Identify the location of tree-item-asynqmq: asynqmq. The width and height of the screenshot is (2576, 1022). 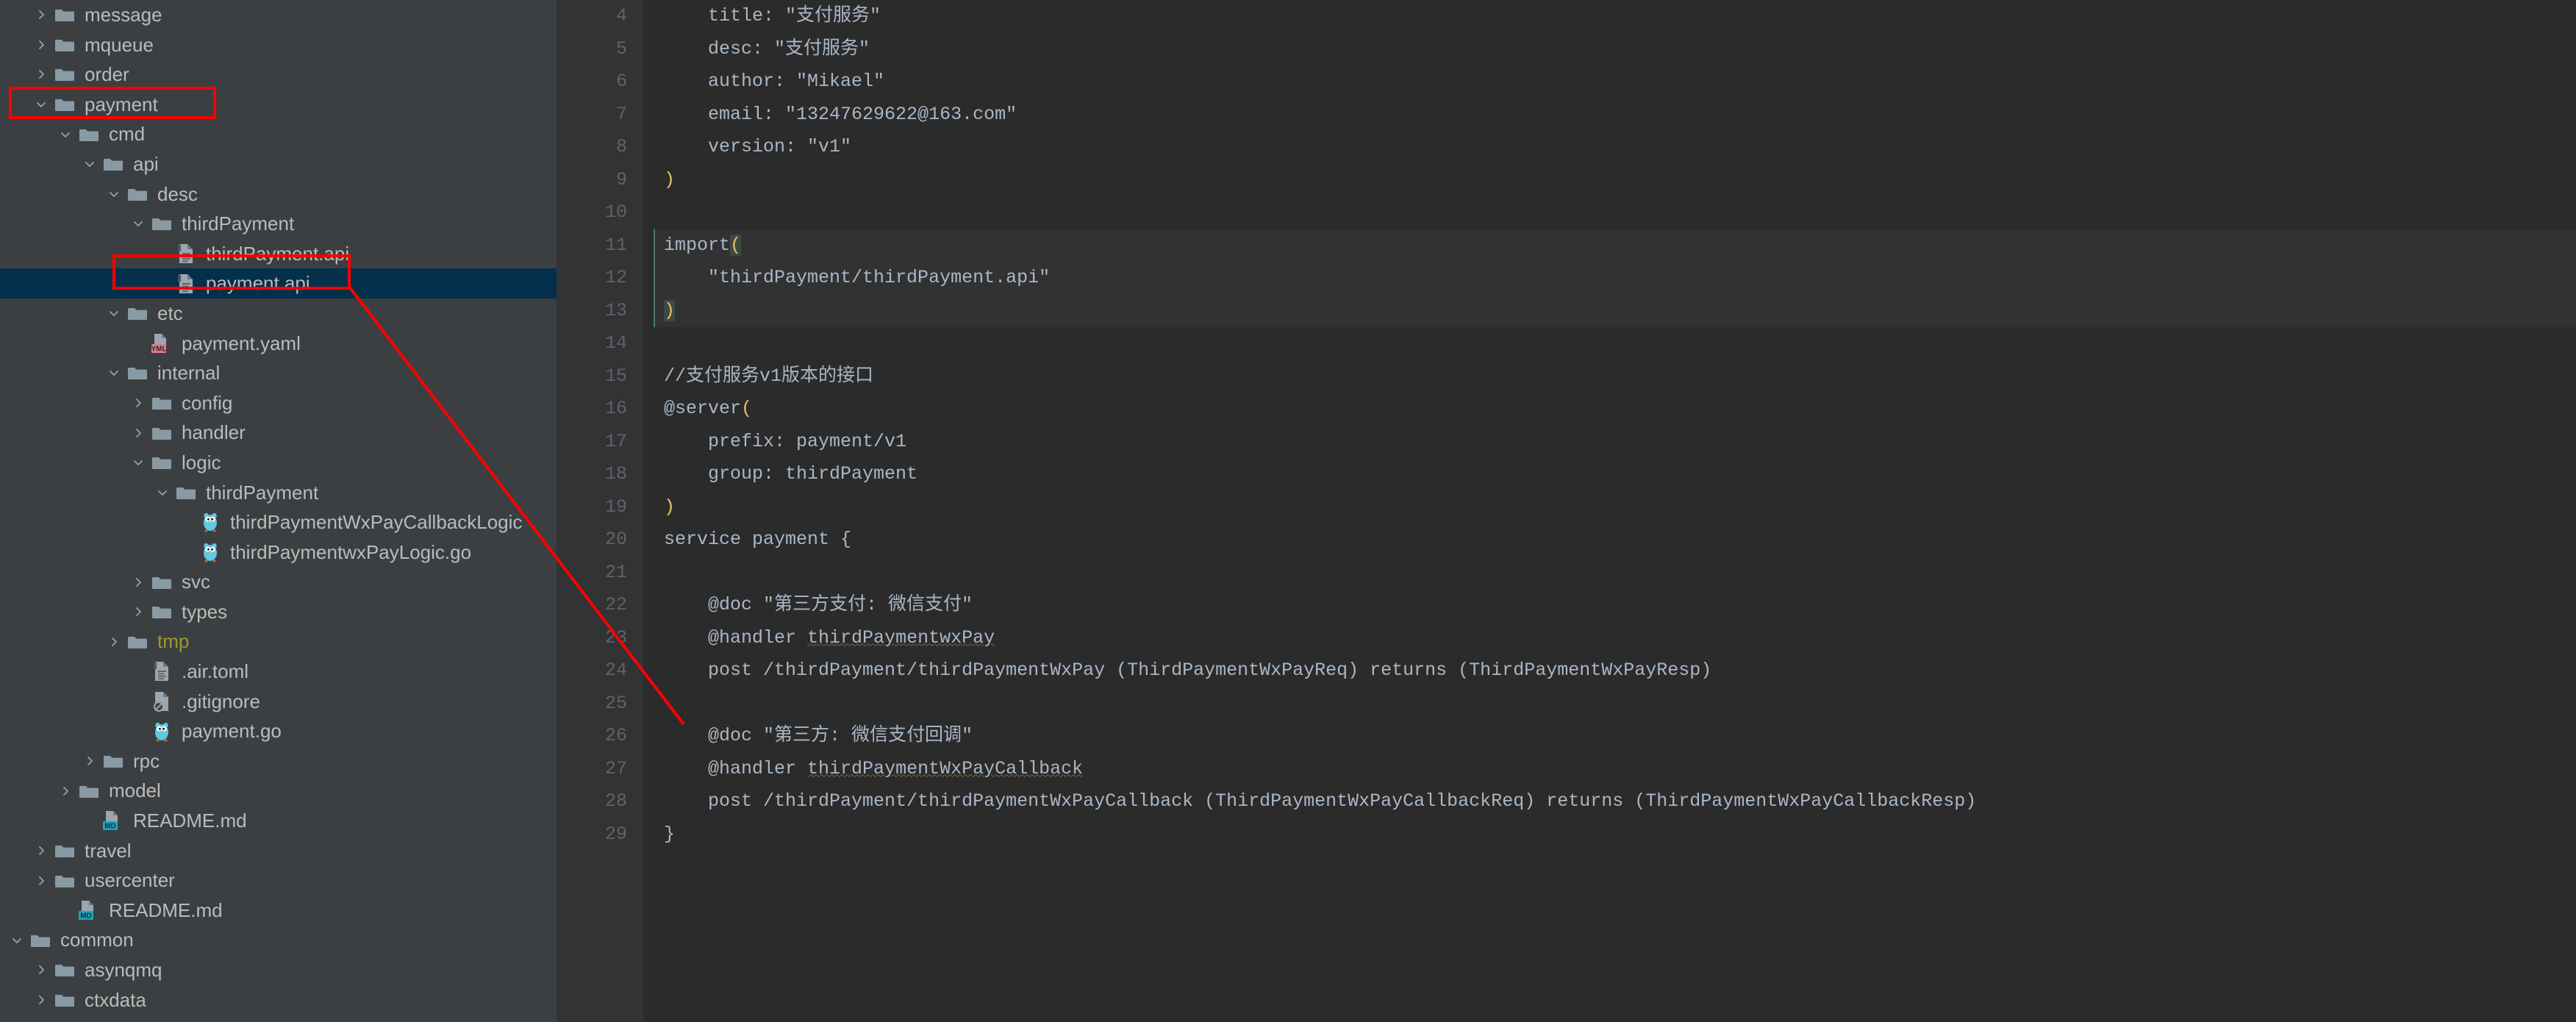
(278, 970).